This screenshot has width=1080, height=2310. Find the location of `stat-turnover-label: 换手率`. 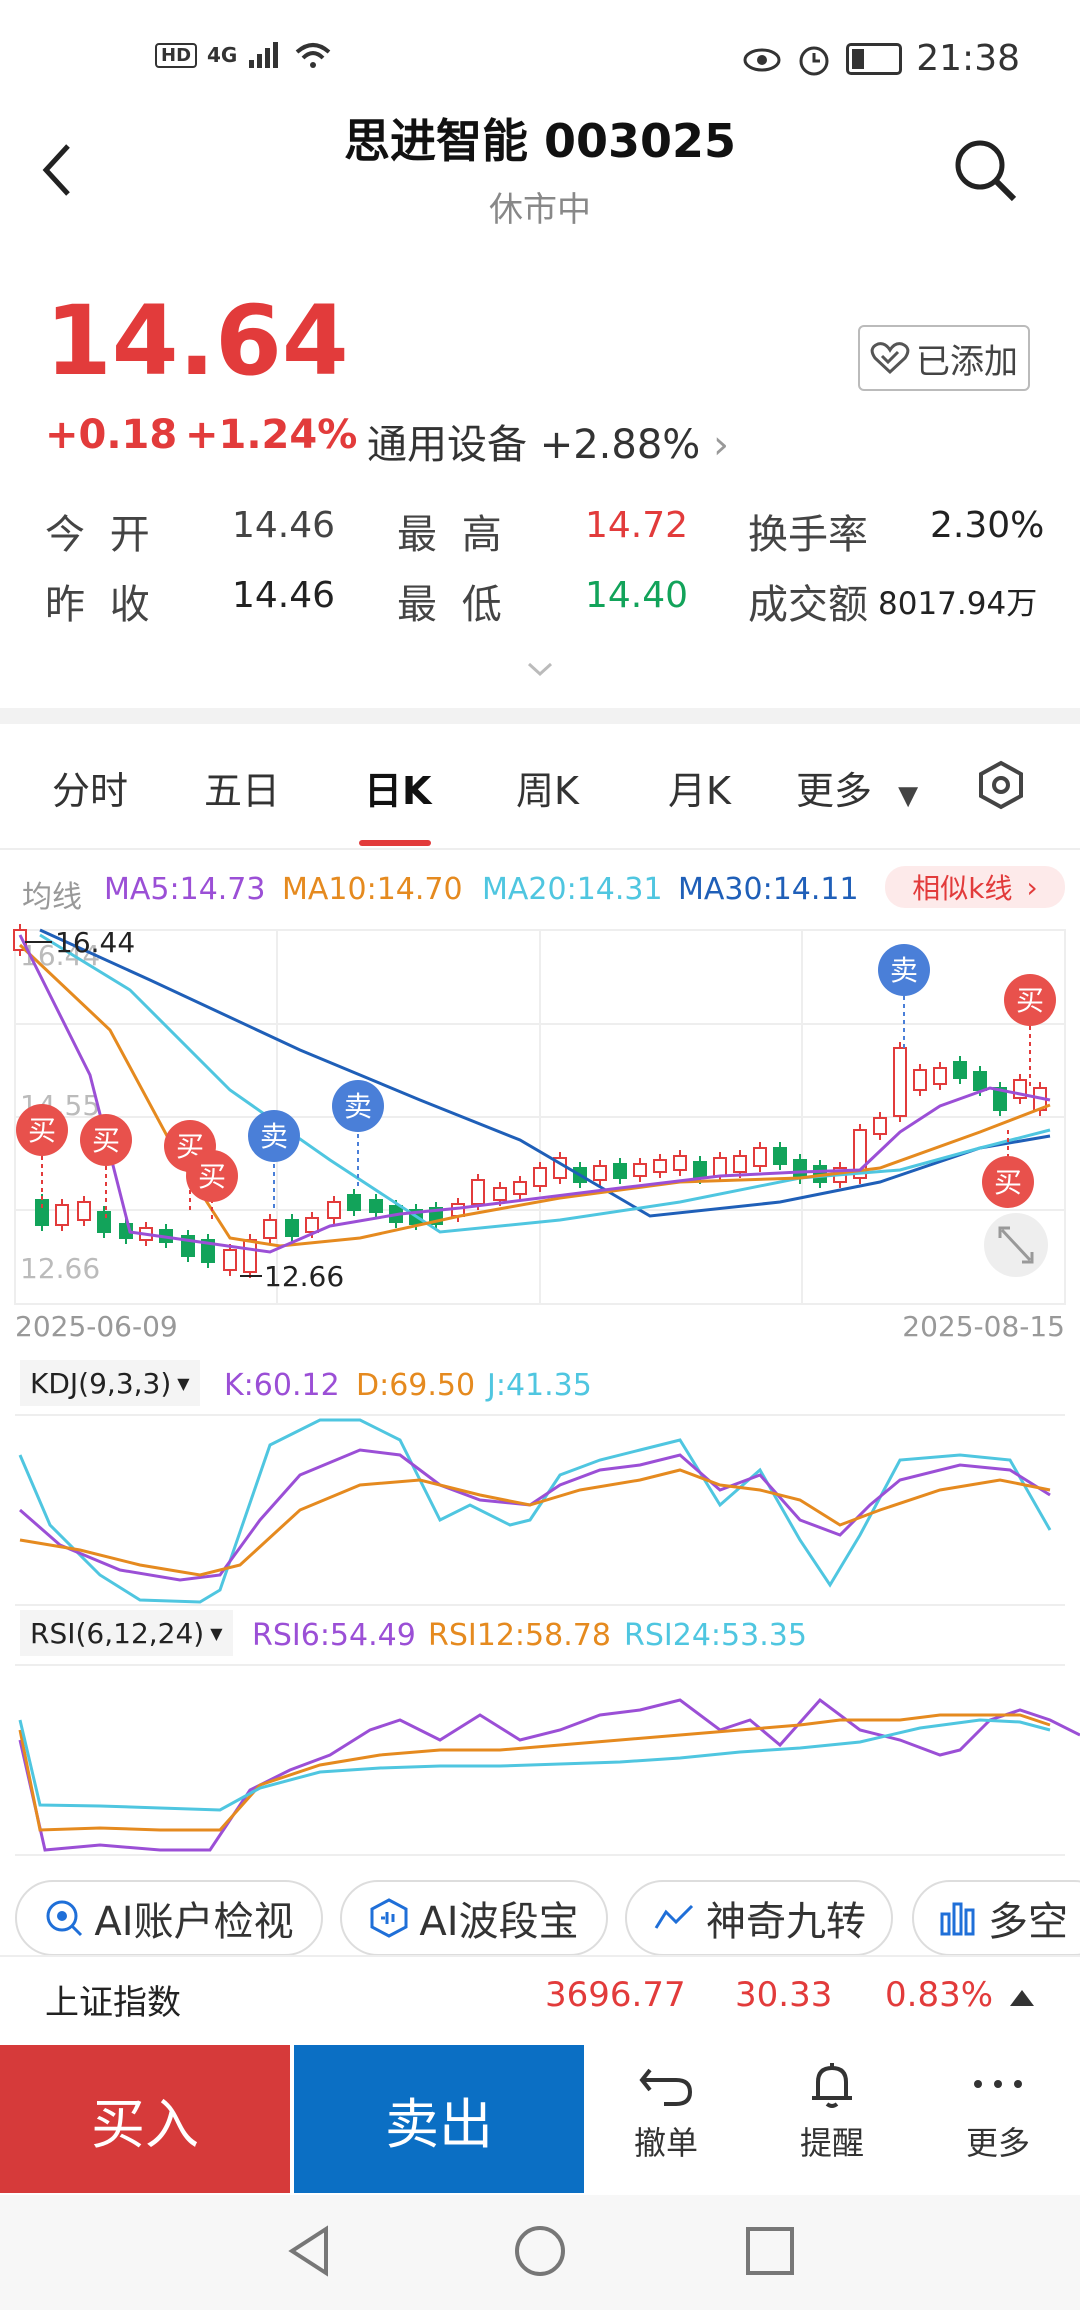

stat-turnover-label: 换手率 is located at coordinates (808, 535).